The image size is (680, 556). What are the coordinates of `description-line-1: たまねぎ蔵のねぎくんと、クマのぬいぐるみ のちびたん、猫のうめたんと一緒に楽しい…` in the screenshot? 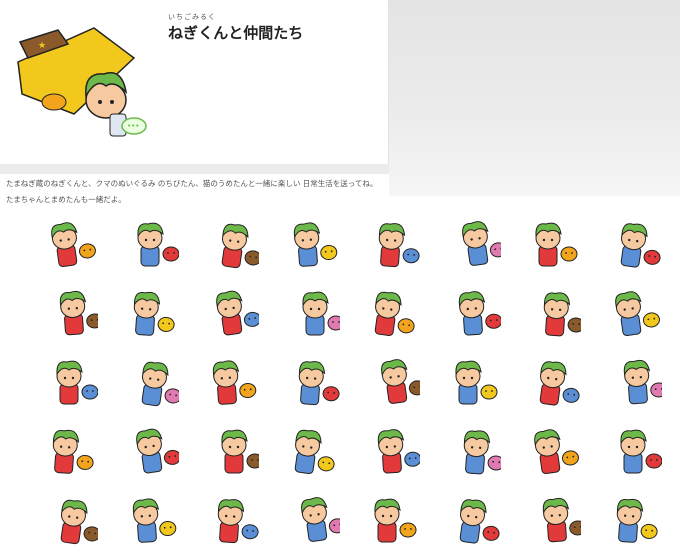 It's located at (192, 183).